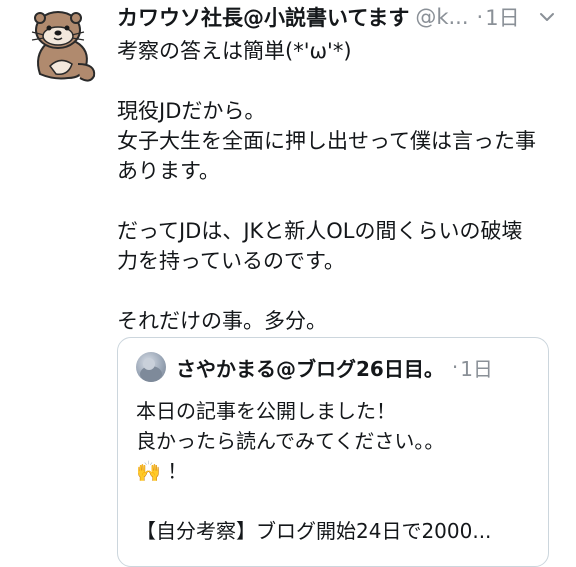  Describe the element at coordinates (168, 171) in the screenshot. I see `tweet-text-line: あります。` at that location.